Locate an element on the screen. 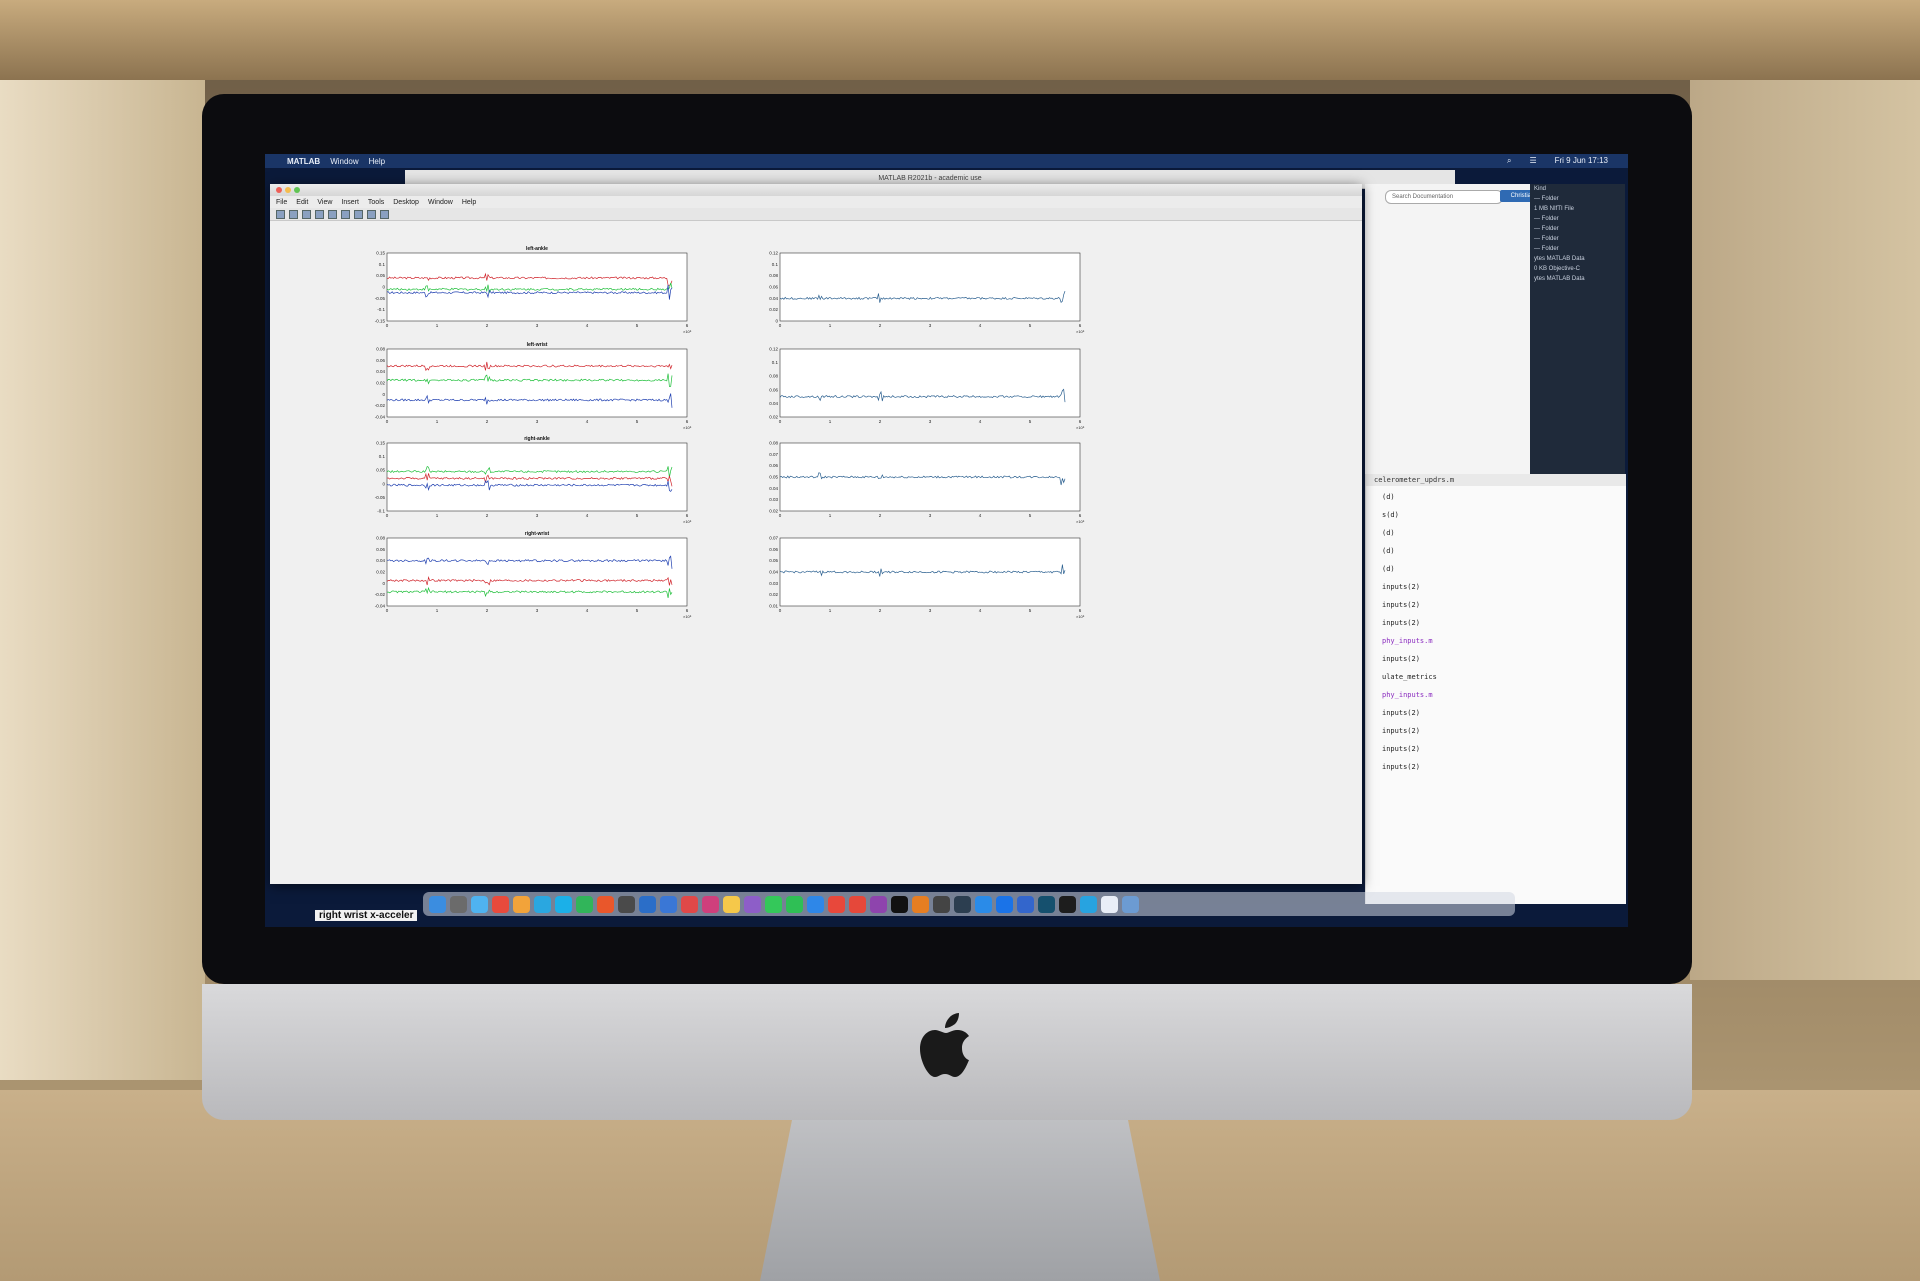 The image size is (1920, 1281). file-row: 0 KB Objective-C is located at coordinates (1577, 269).